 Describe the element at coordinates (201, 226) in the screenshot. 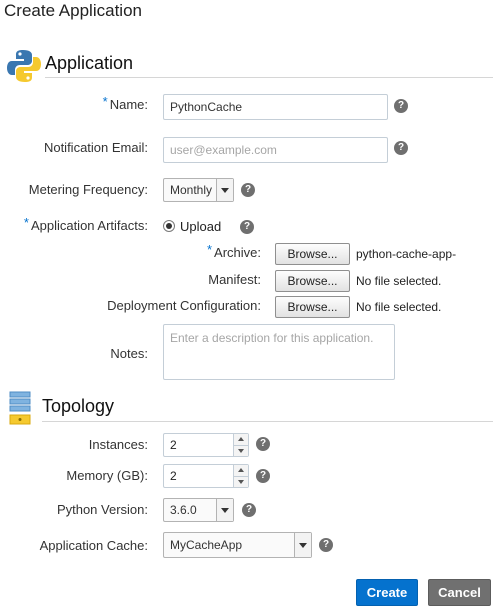

I see `upload-radio-label: Upload` at that location.